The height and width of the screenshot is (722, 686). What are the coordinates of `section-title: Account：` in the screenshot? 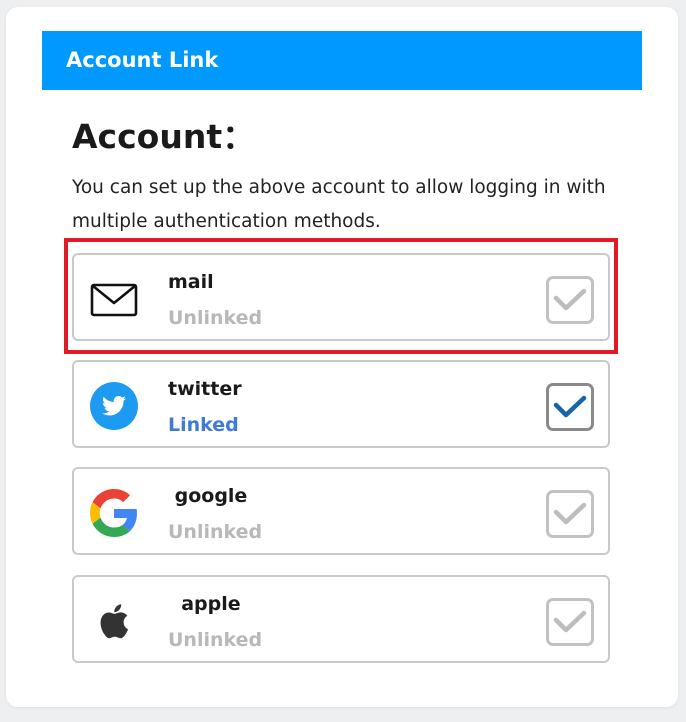 It's located at (164, 136).